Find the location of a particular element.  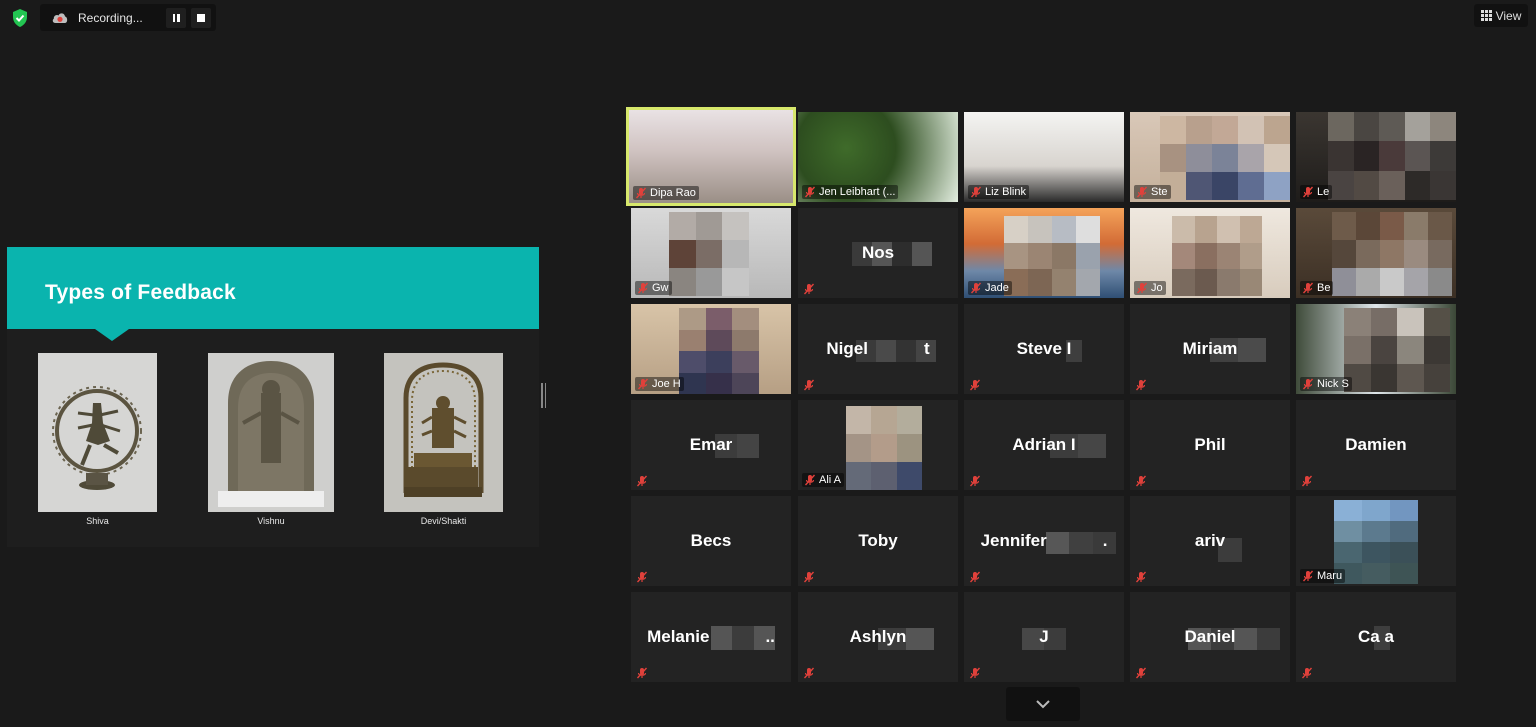

participant-name-text: Daniel is located at coordinates (1210, 636).